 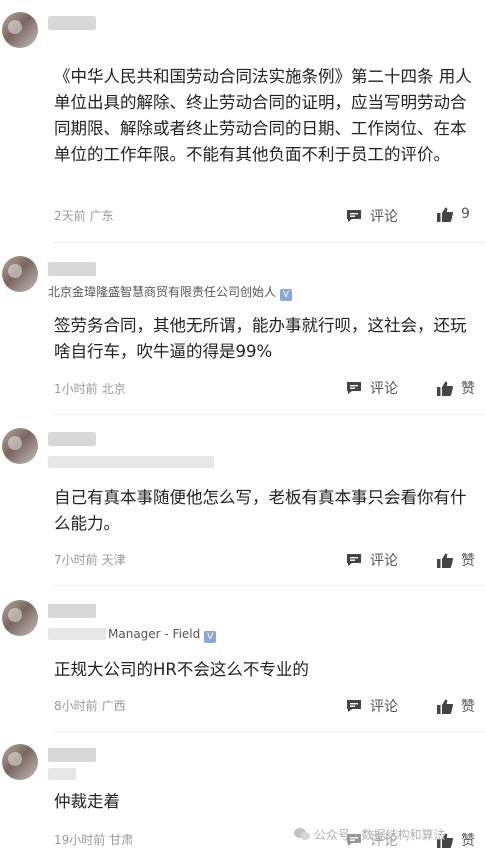 I want to click on comment-location: 广西, so click(x=113, y=706).